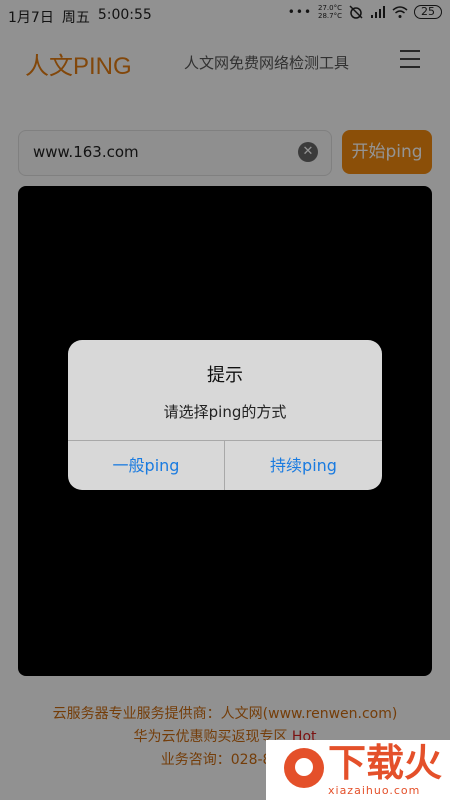 The image size is (450, 800). What do you see at coordinates (385, 763) in the screenshot?
I see `watermark-text: 下载火` at bounding box center [385, 763].